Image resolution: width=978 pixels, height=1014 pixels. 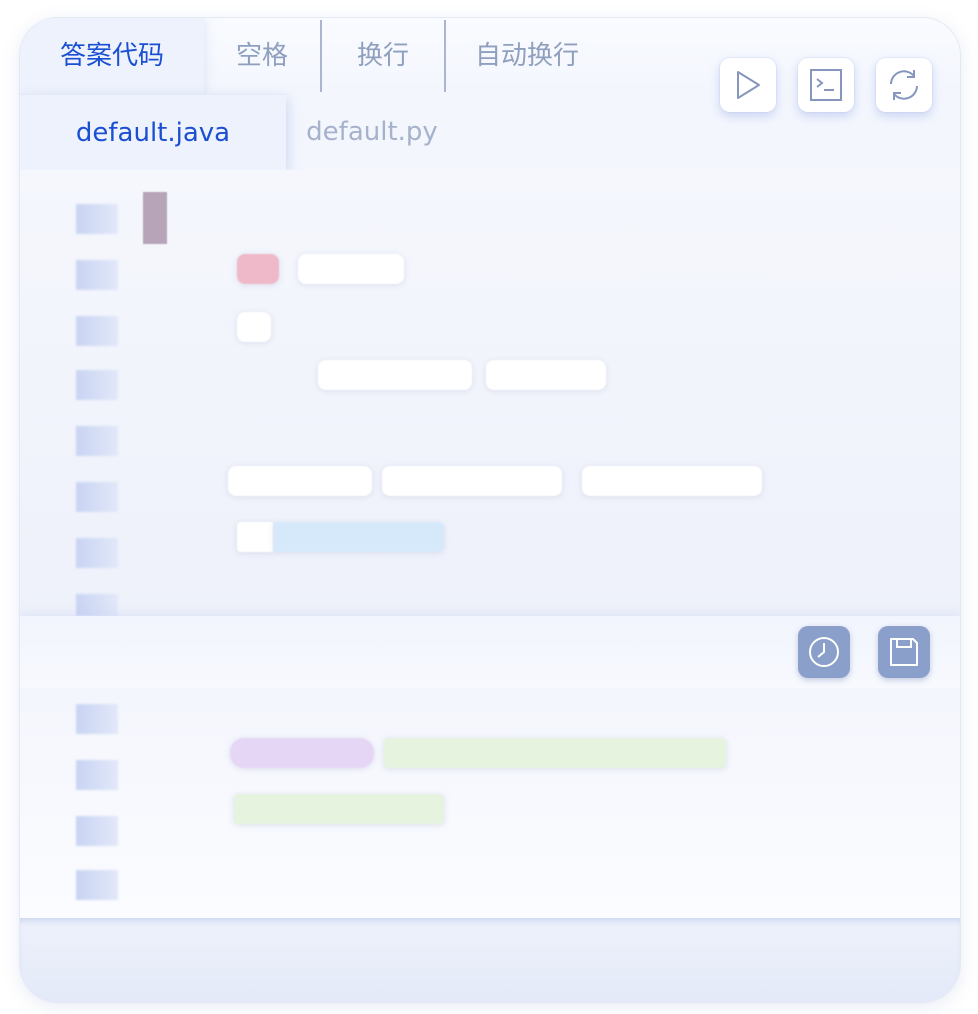 I want to click on history-button, so click(x=824, y=652).